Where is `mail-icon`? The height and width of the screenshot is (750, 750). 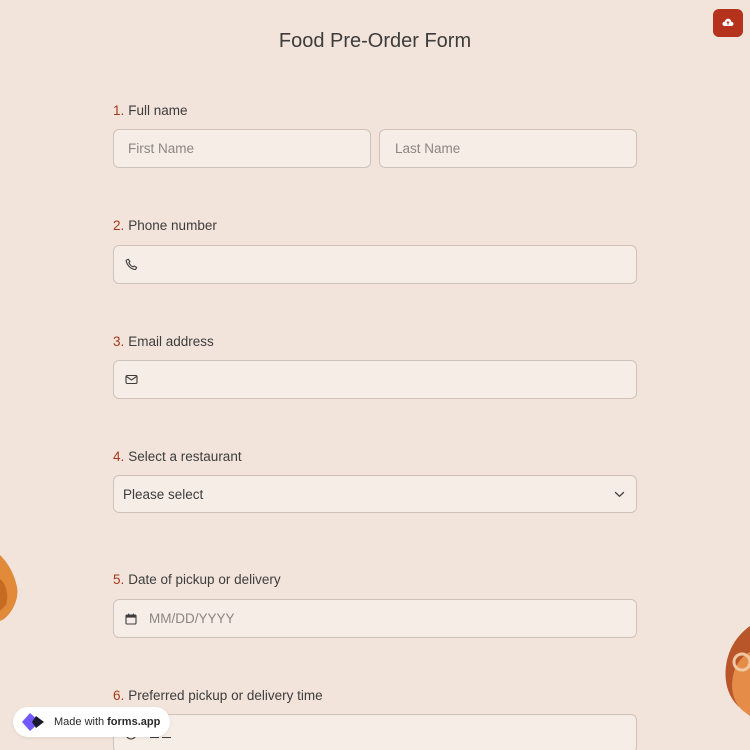
mail-icon is located at coordinates (131, 380).